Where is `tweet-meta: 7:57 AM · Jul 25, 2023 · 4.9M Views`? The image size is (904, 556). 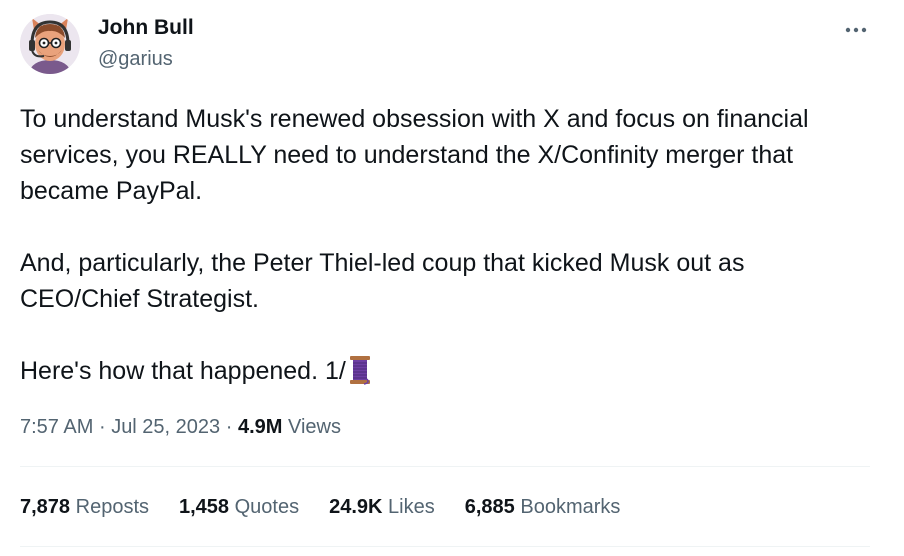
tweet-meta: 7:57 AM · Jul 25, 2023 · 4.9M Views is located at coordinates (180, 427).